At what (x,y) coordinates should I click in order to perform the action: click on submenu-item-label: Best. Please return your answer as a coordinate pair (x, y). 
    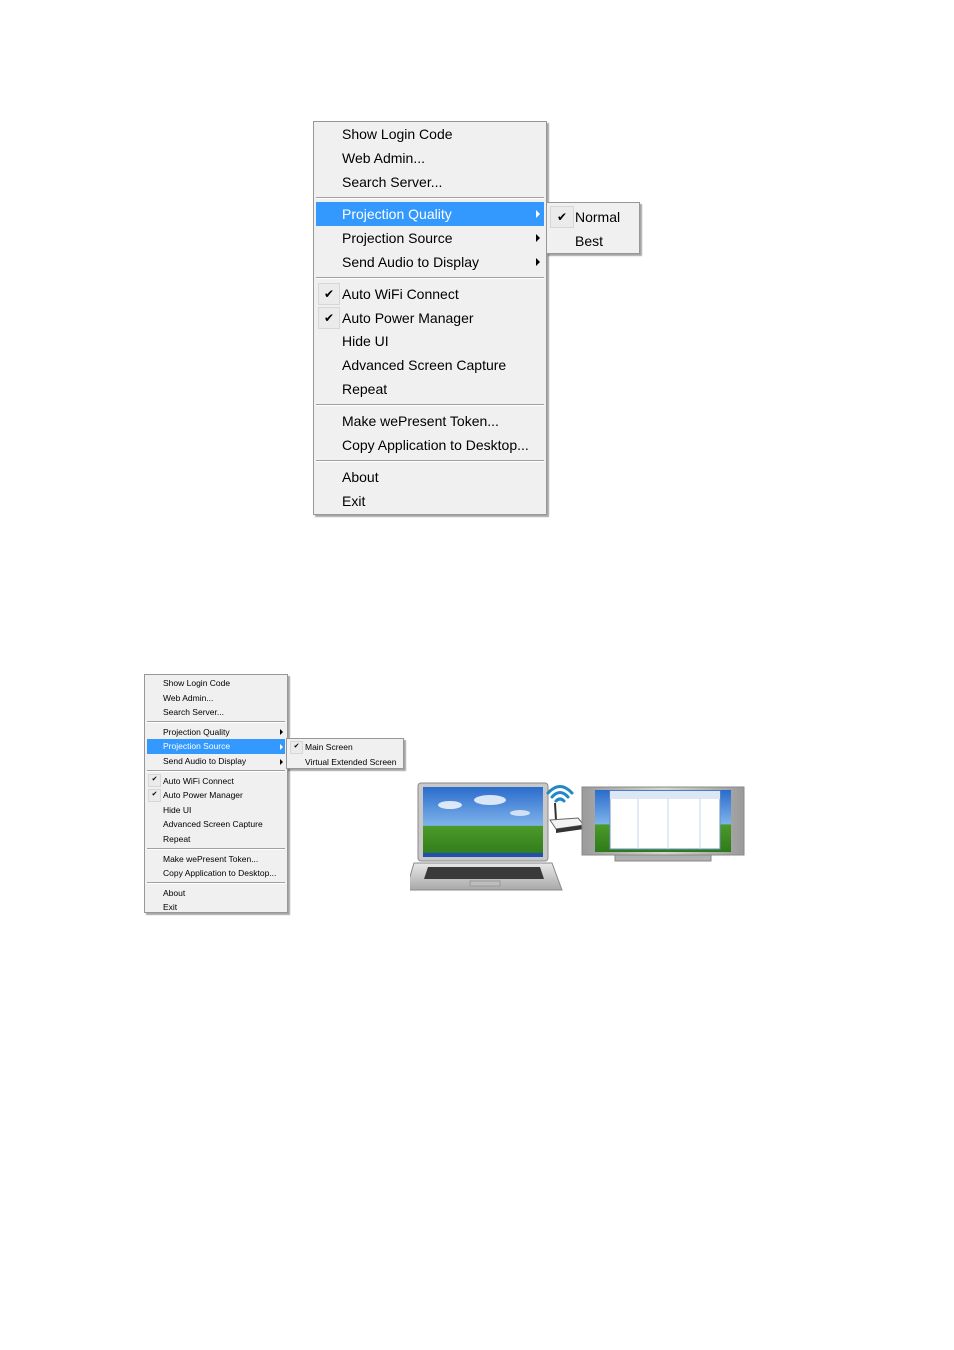
    Looking at the image, I should click on (589, 241).